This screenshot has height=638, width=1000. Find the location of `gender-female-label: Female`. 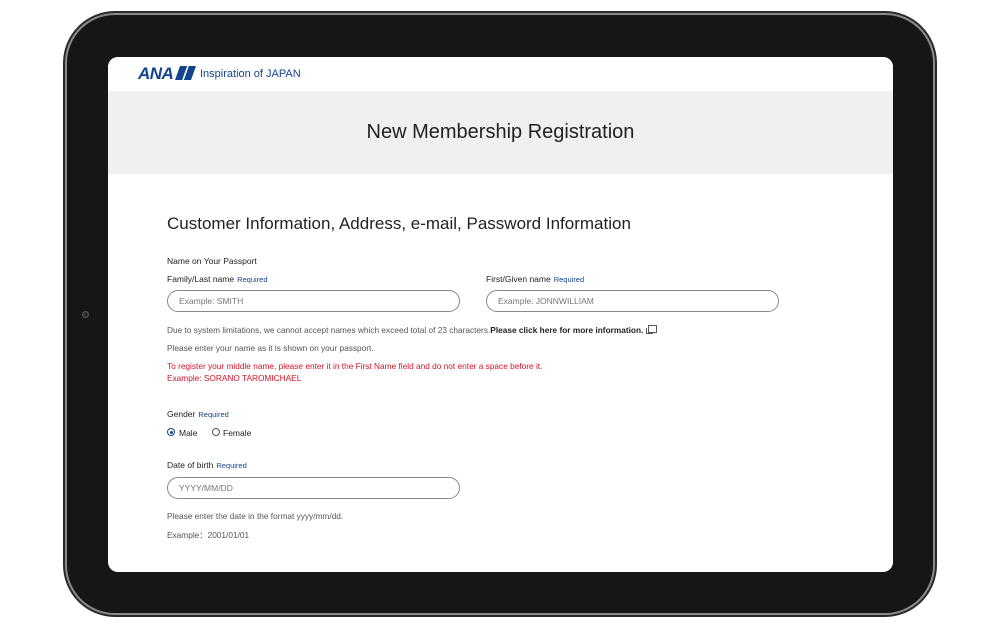

gender-female-label: Female is located at coordinates (237, 433).